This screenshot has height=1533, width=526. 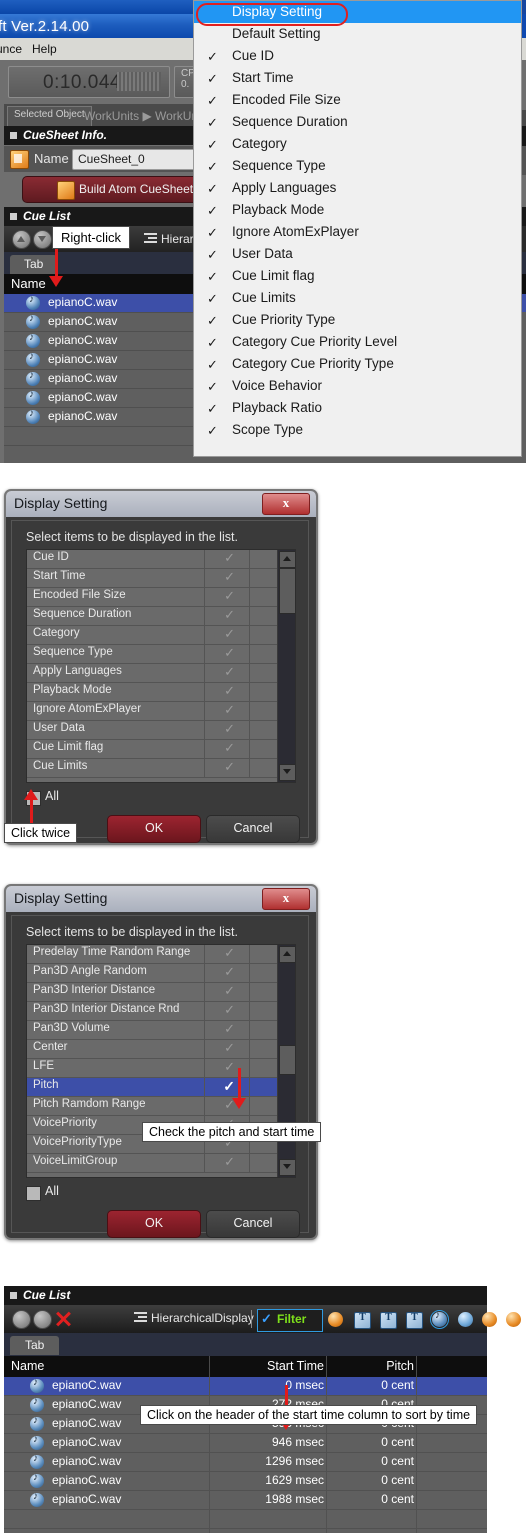 I want to click on menu-item-help: Help, so click(x=44, y=49).